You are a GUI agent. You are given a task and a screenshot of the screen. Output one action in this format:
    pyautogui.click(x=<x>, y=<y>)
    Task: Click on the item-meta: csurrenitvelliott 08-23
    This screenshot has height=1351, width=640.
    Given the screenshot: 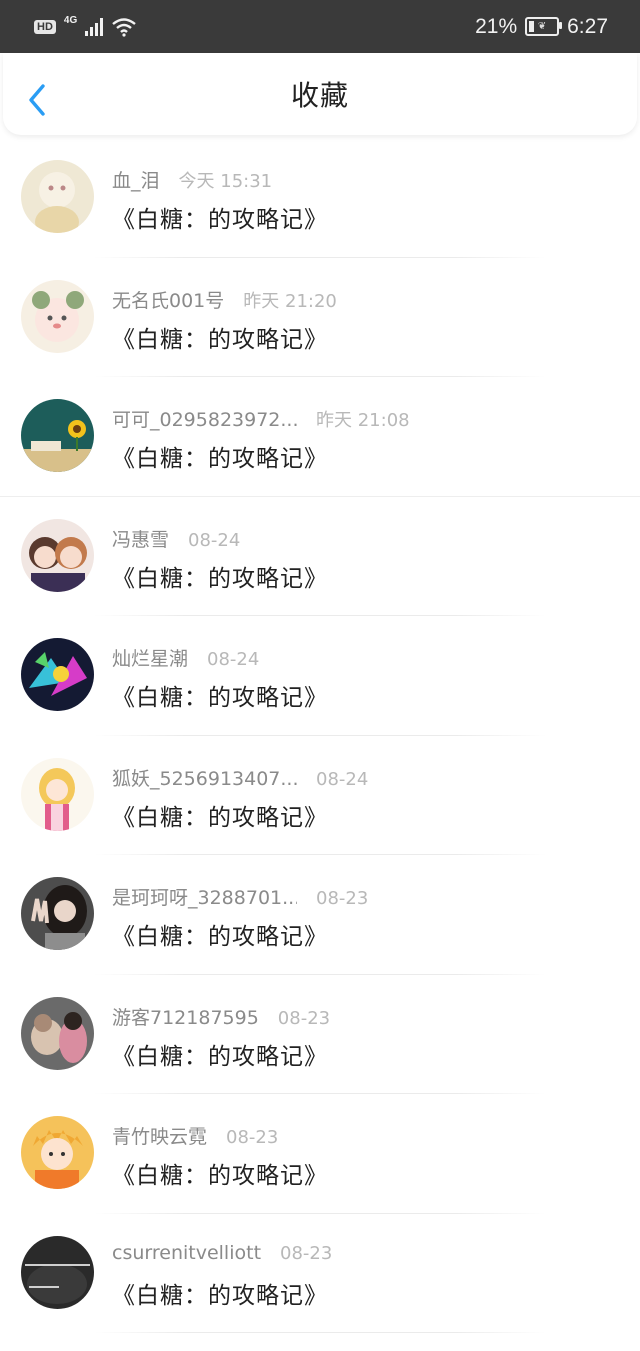 What is the action you would take?
    pyautogui.click(x=222, y=1253)
    